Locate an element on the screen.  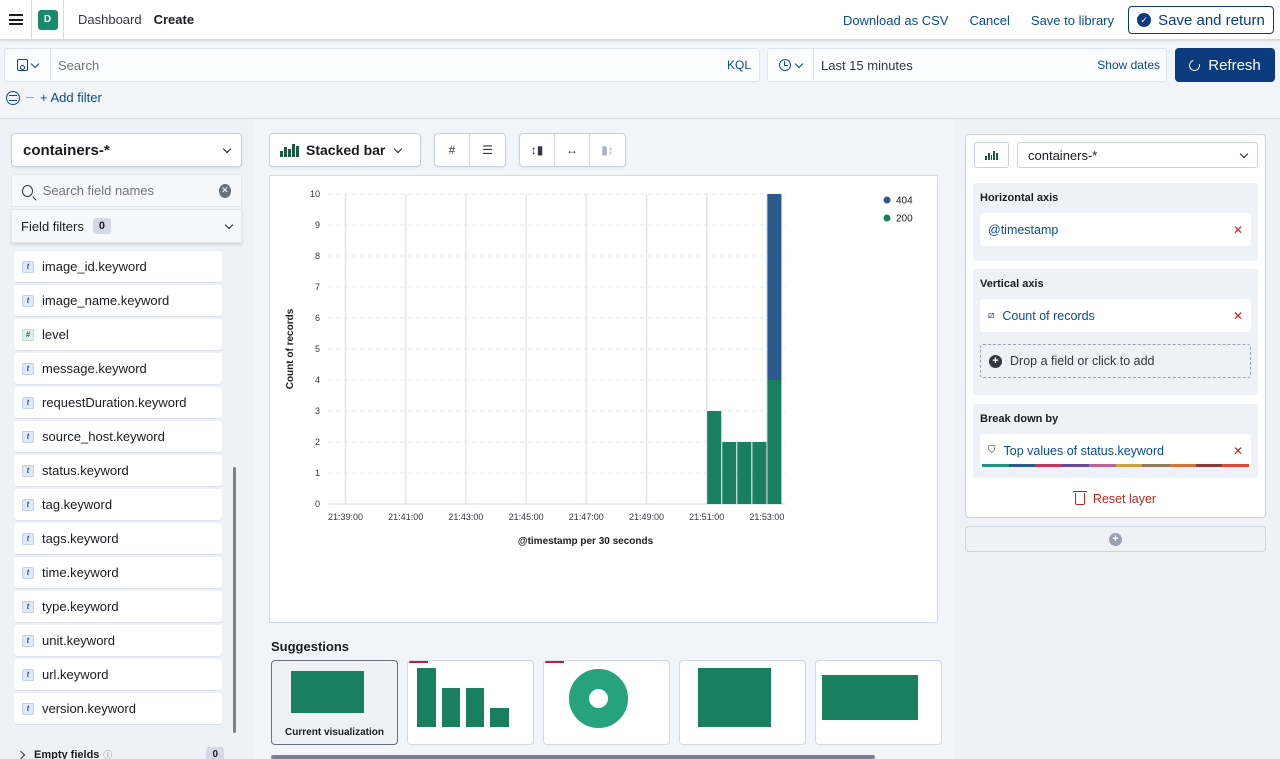
field-name: time.keyword is located at coordinates (80, 572).